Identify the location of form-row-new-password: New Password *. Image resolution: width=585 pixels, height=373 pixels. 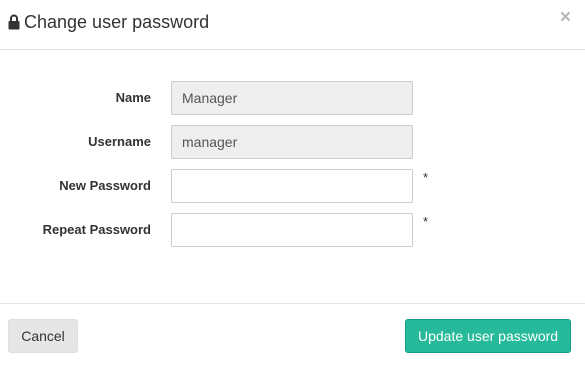
(292, 186).